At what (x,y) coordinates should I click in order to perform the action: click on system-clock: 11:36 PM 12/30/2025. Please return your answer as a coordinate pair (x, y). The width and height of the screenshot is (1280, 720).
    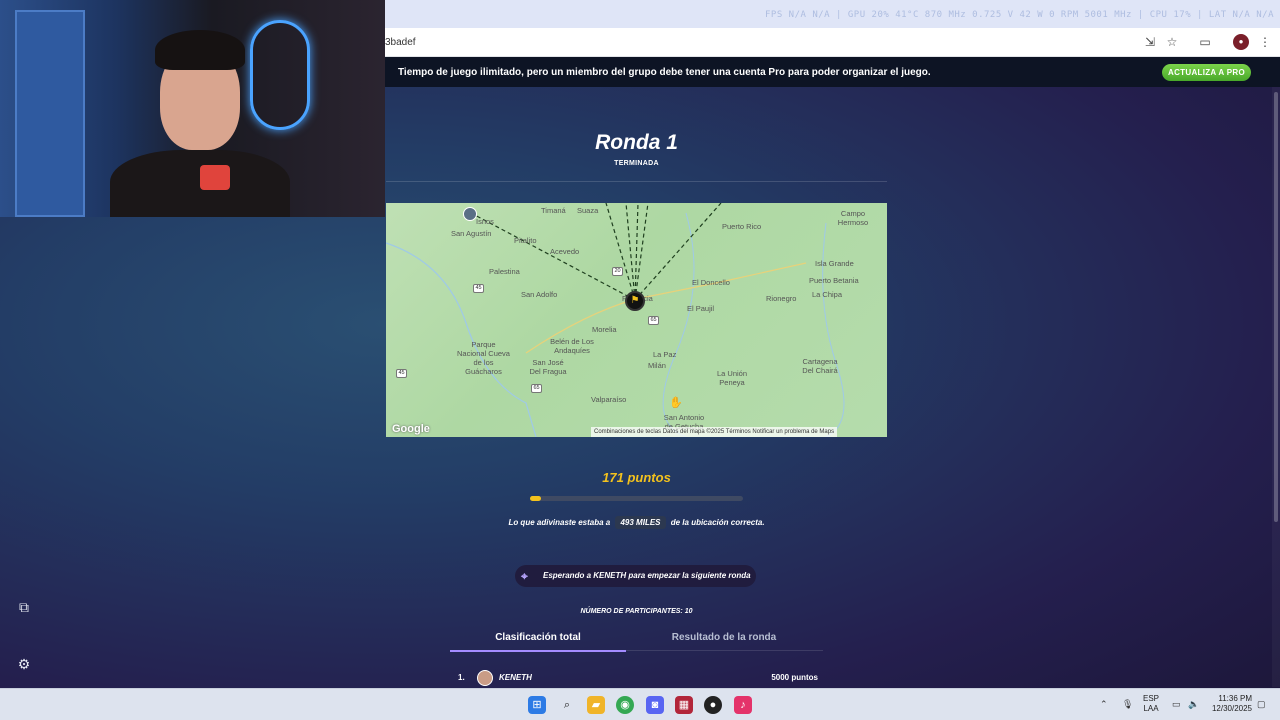
    Looking at the image, I should click on (1228, 704).